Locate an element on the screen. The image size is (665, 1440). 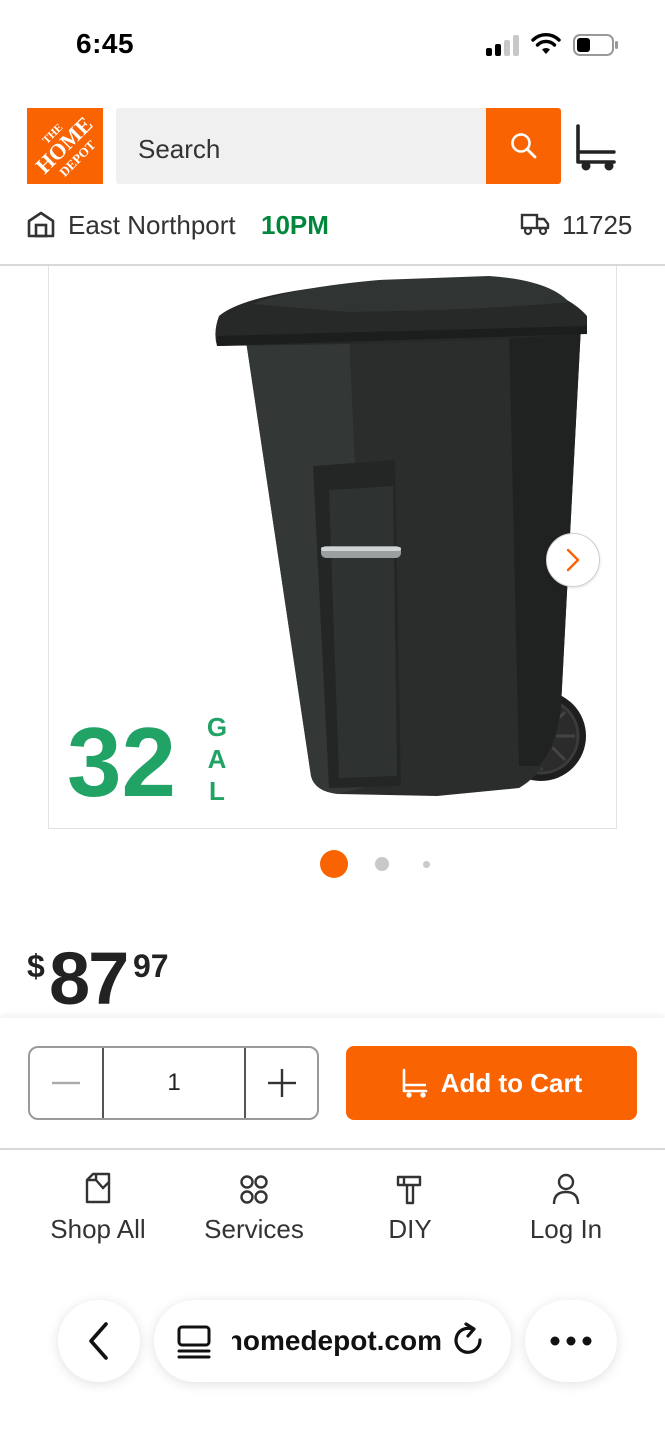
search-placeholder: Search is located at coordinates (179, 149).